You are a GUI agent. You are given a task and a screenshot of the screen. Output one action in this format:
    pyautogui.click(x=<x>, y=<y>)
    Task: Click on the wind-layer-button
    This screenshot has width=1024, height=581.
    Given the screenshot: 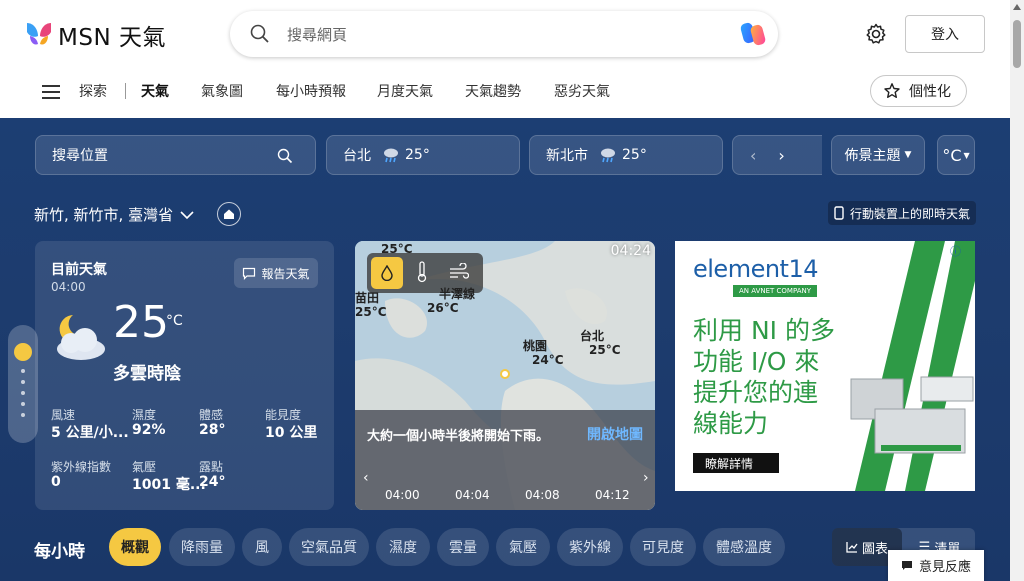 What is the action you would take?
    pyautogui.click(x=459, y=273)
    